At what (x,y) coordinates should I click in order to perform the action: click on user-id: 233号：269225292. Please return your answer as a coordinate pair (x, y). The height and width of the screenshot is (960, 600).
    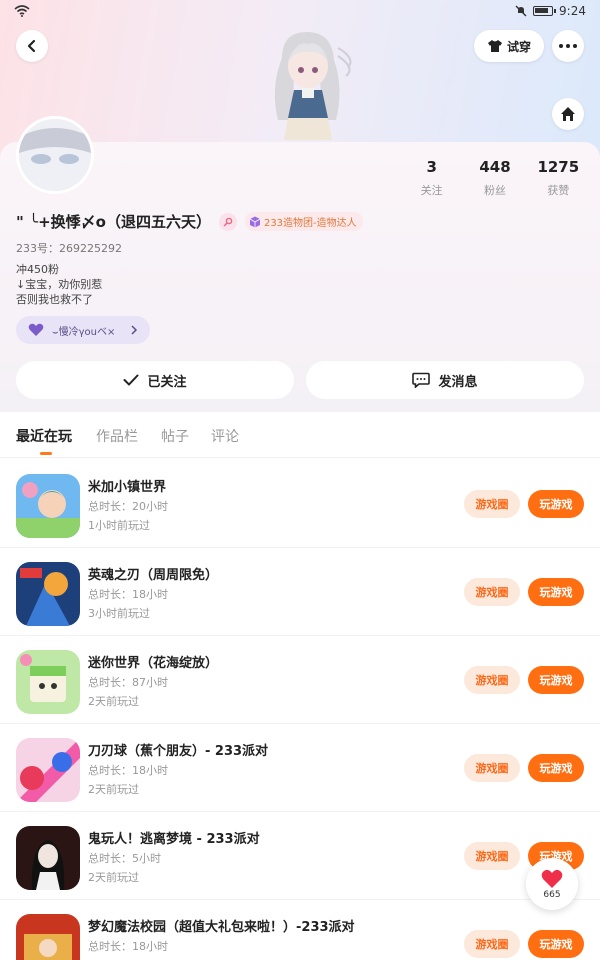
    Looking at the image, I should click on (69, 248).